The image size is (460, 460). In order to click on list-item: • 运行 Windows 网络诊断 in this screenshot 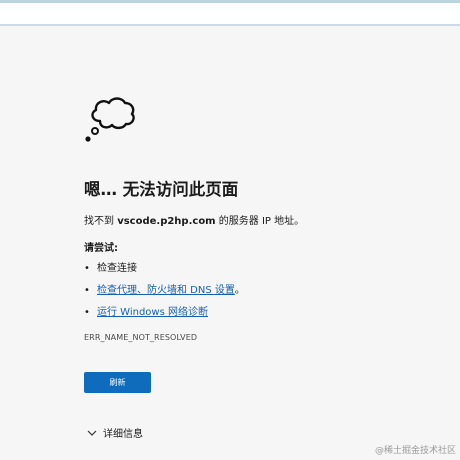, I will do `click(164, 317)`.